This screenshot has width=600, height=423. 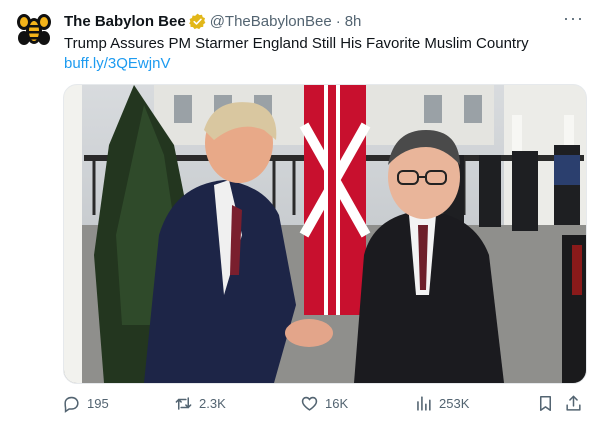 What do you see at coordinates (71, 404) in the screenshot?
I see `reply-icon` at bounding box center [71, 404].